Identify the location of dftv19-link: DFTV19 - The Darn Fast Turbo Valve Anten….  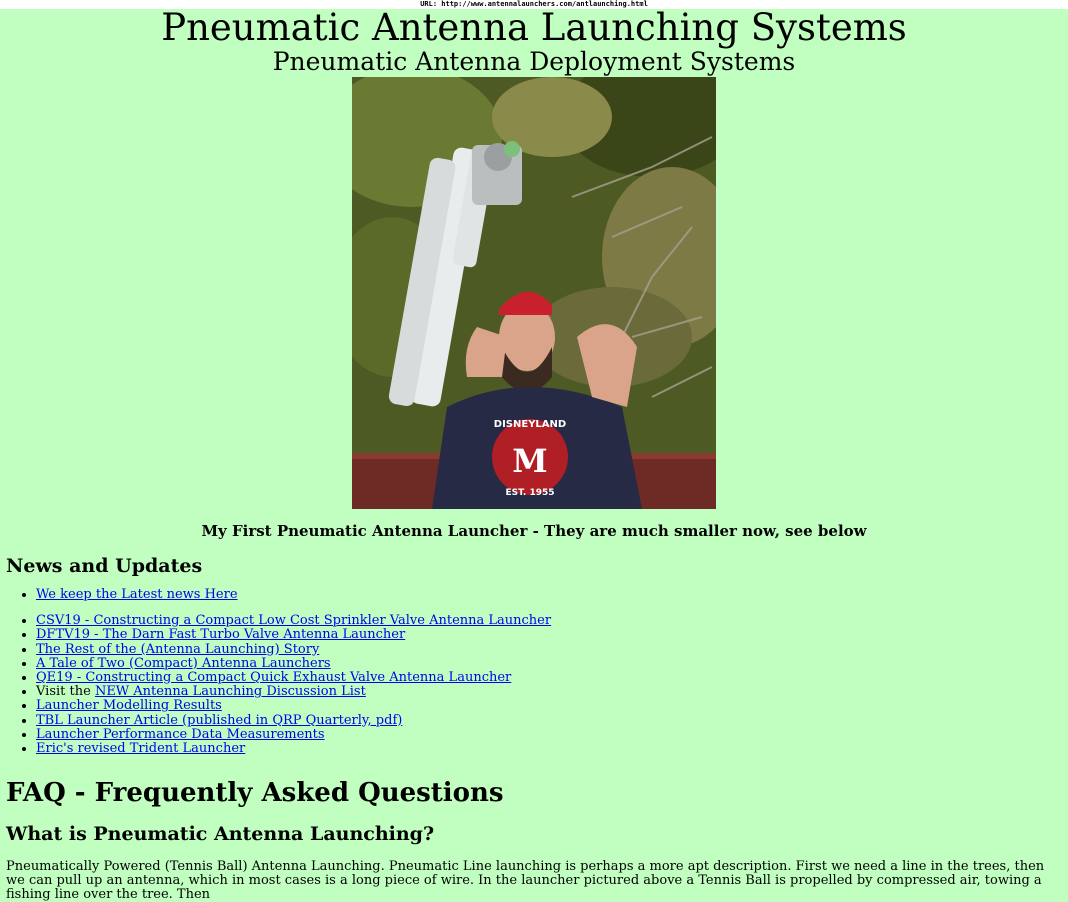
(220, 634).